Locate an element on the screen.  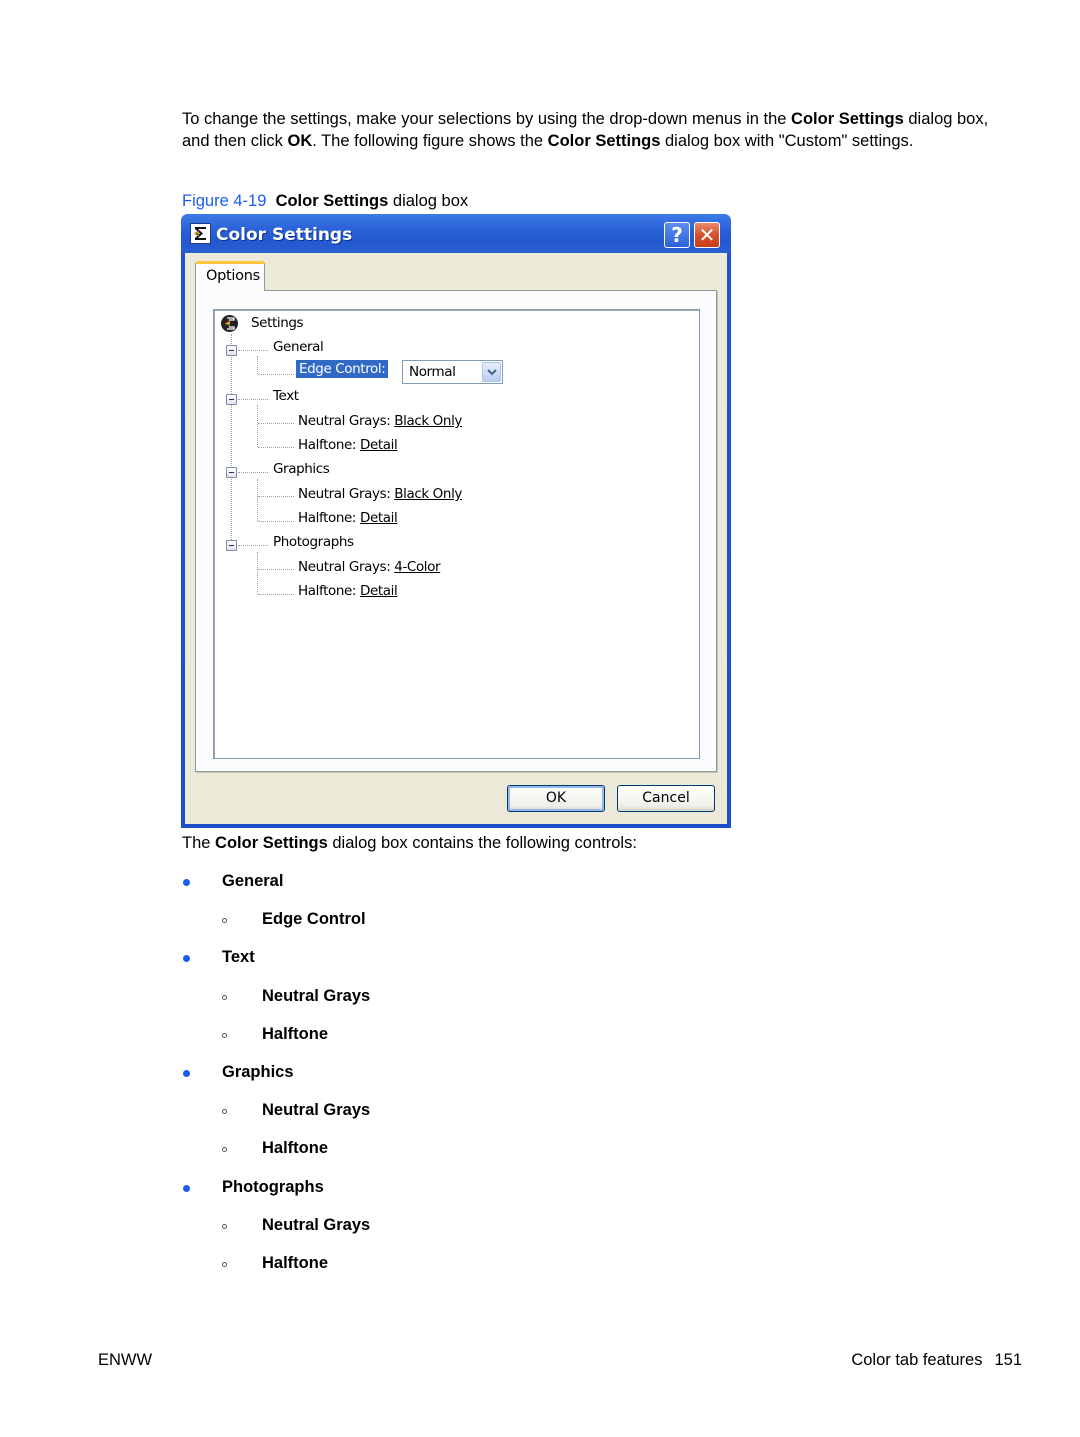
ok-button: OK is located at coordinates (556, 798).